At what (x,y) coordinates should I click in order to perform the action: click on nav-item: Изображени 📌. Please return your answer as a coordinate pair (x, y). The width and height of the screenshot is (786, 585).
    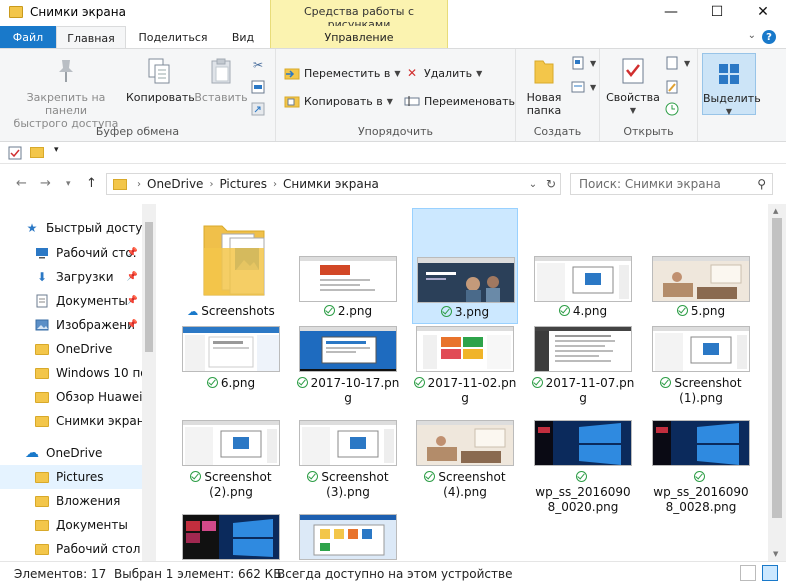
    Looking at the image, I should click on (71, 325).